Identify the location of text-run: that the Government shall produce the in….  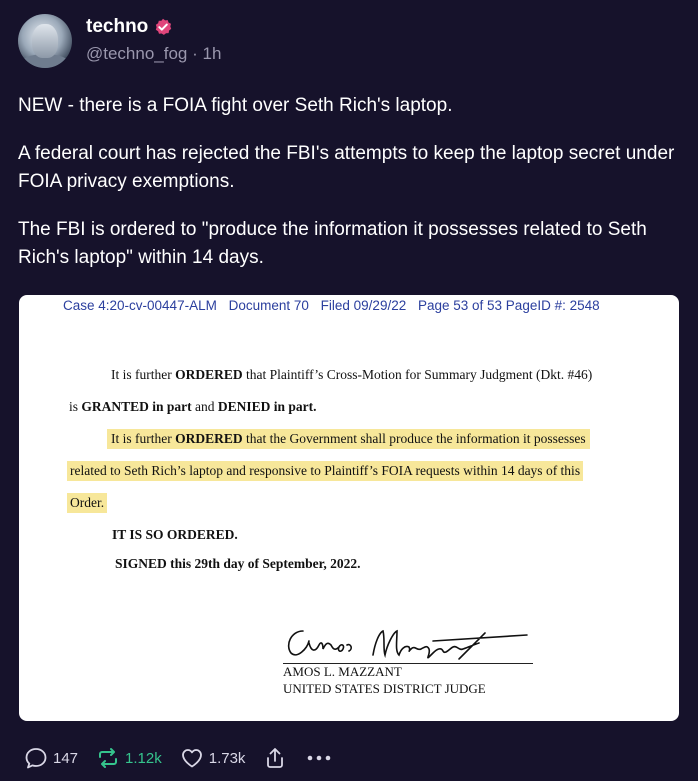
(414, 438).